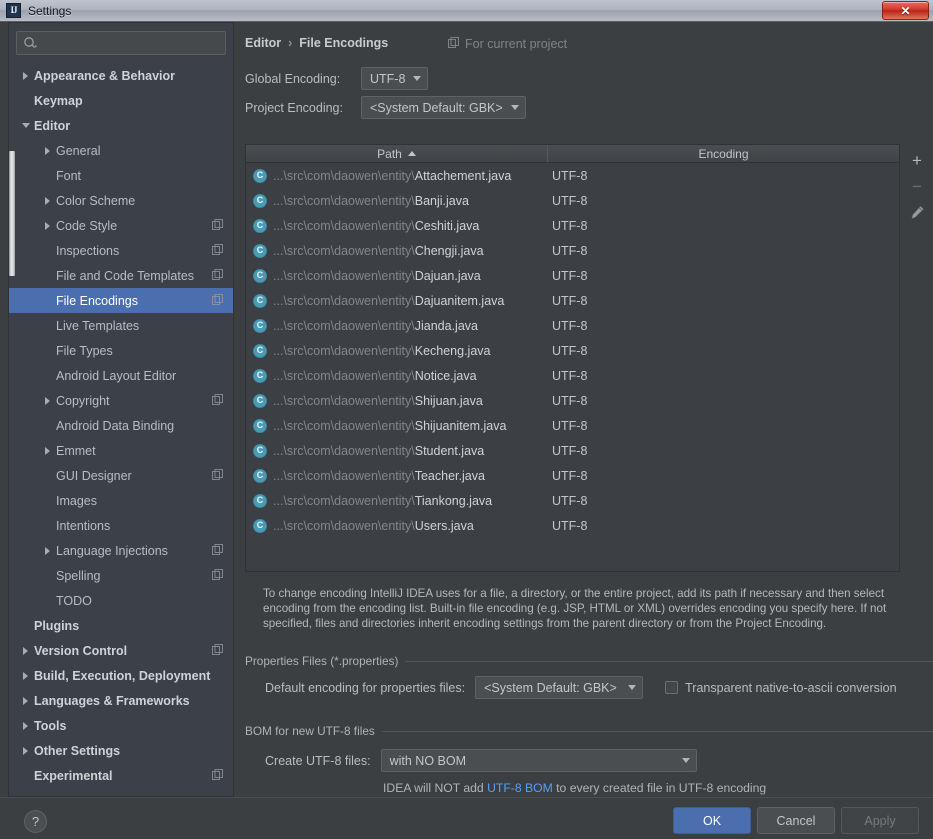  Describe the element at coordinates (121, 425) in the screenshot. I see `sidebar-item-android-data-binding: Android Data Binding` at that location.